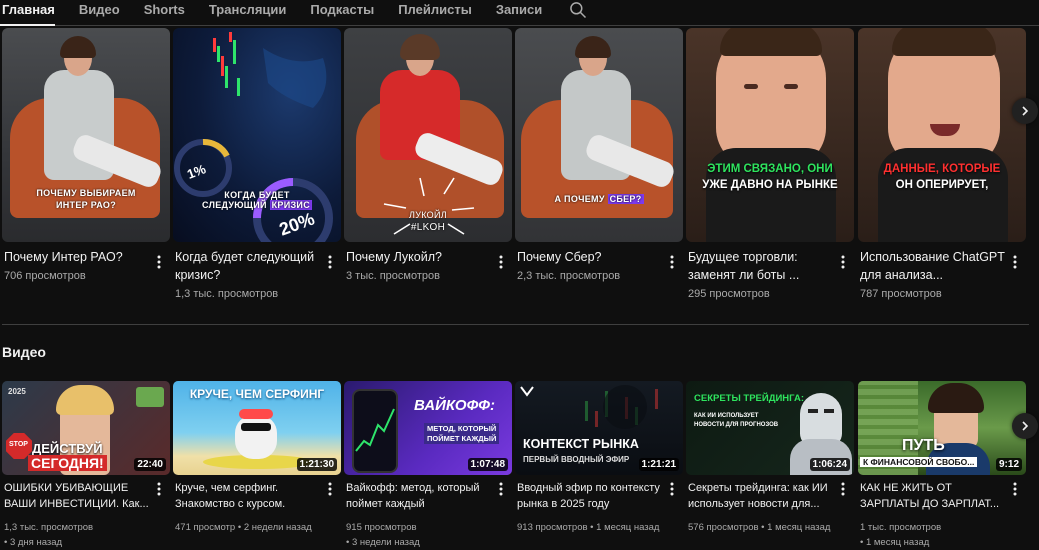 This screenshot has height=550, width=1039. I want to click on search-icon, so click(578, 10).